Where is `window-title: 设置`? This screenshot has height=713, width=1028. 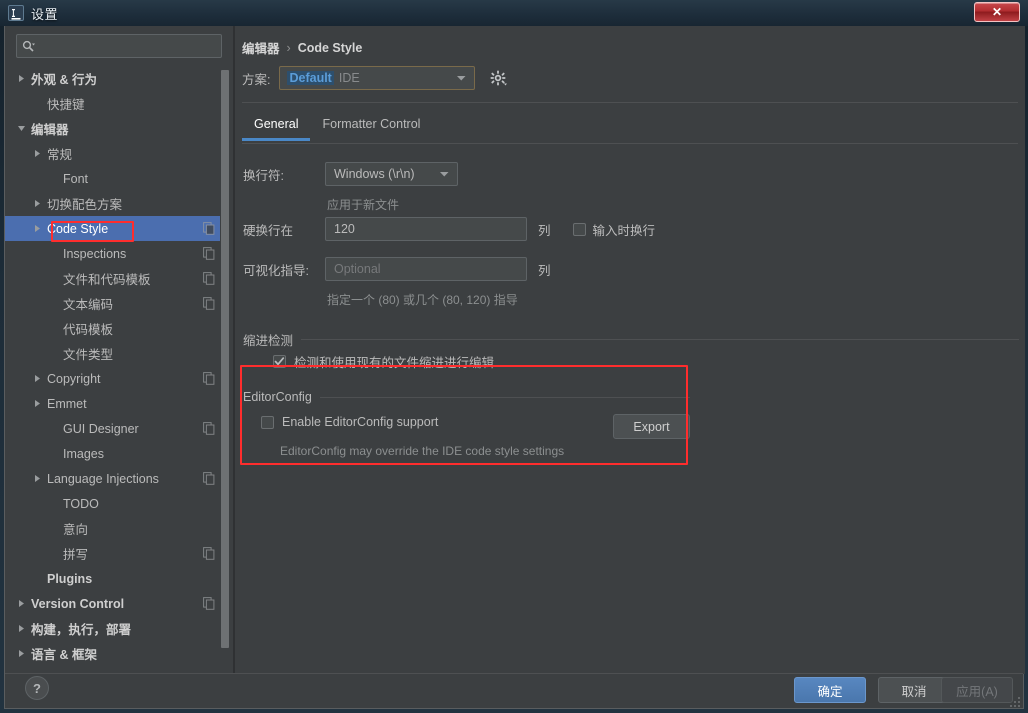 window-title: 设置 is located at coordinates (45, 14).